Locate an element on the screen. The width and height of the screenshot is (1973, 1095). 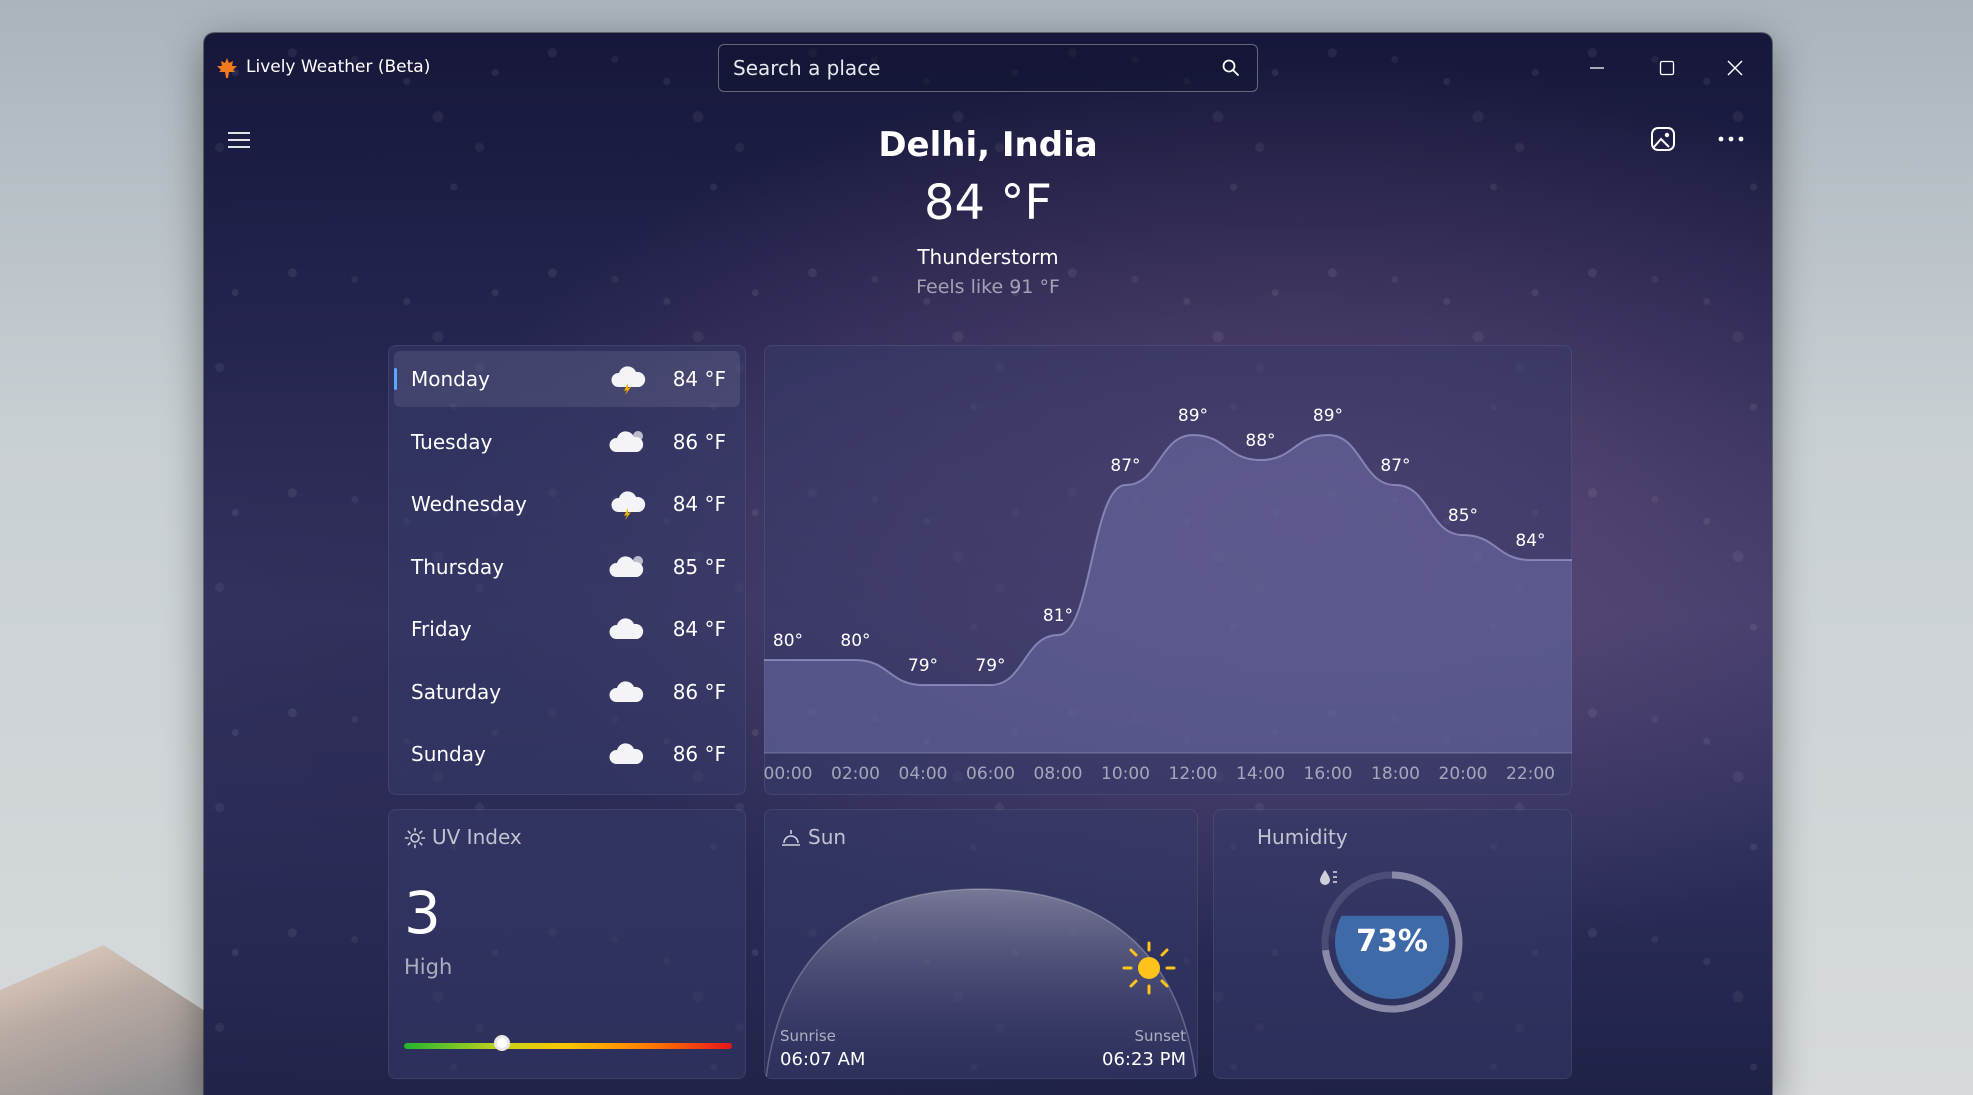
forecast-day-sunday: Sunday 86 °F is located at coordinates (567, 754).